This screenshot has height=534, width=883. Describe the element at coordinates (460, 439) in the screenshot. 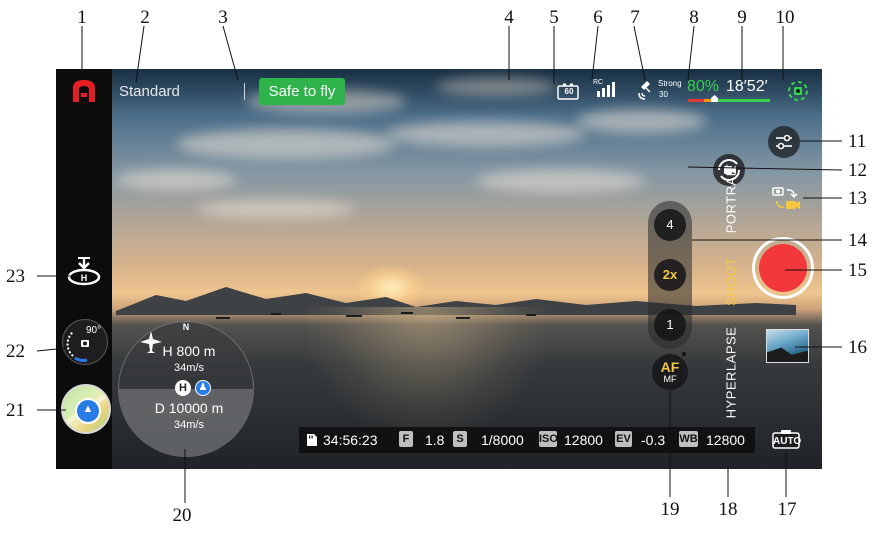

I see `shutter-tag: S` at that location.